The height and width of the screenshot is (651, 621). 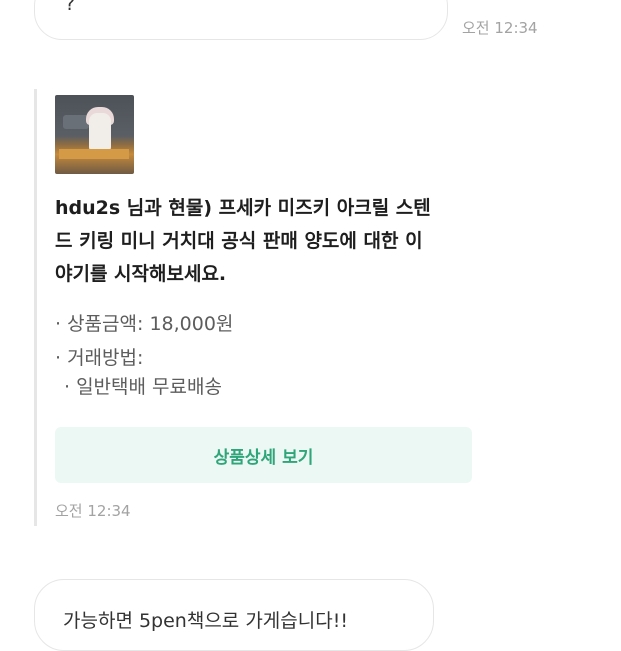 I want to click on title-line: 야기를 시작해보세요., so click(x=141, y=274).